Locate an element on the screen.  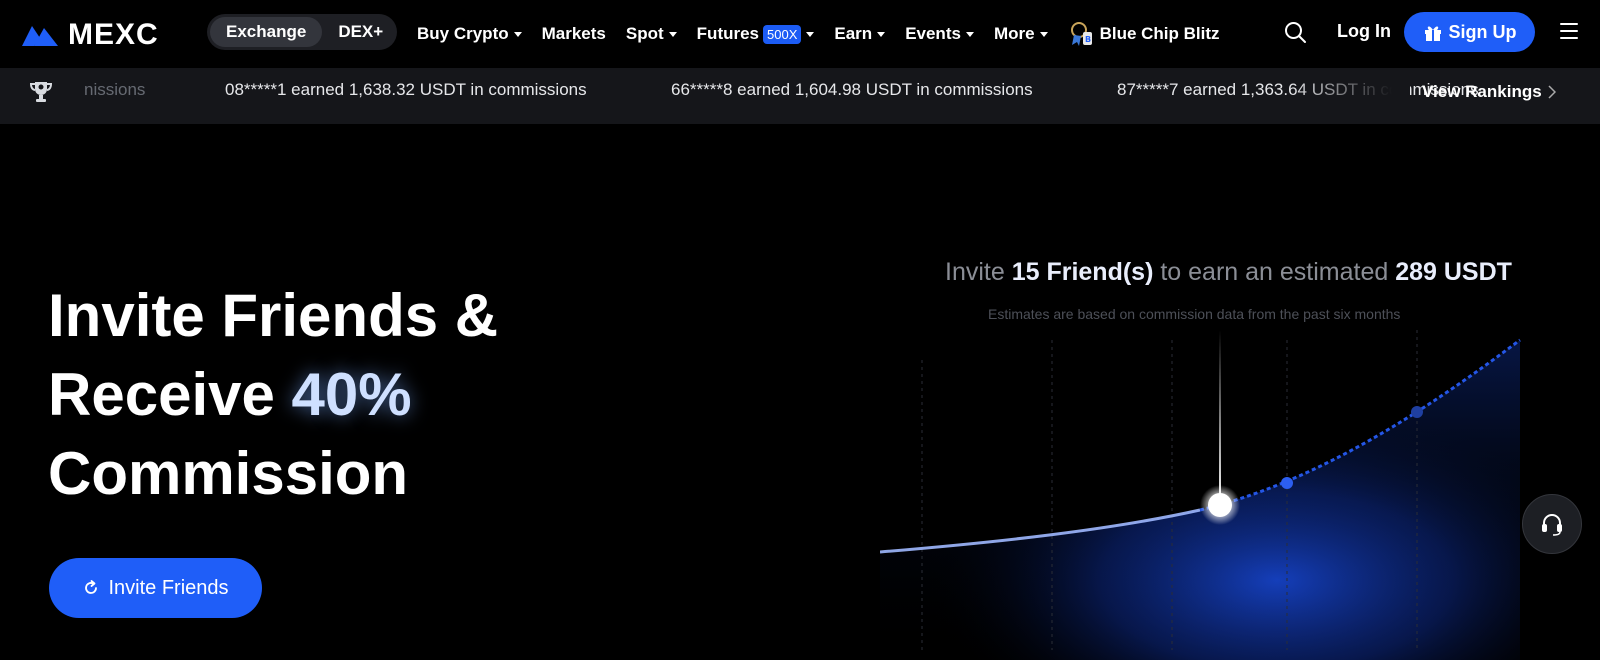
estimate-prefix: Invite is located at coordinates (978, 272).